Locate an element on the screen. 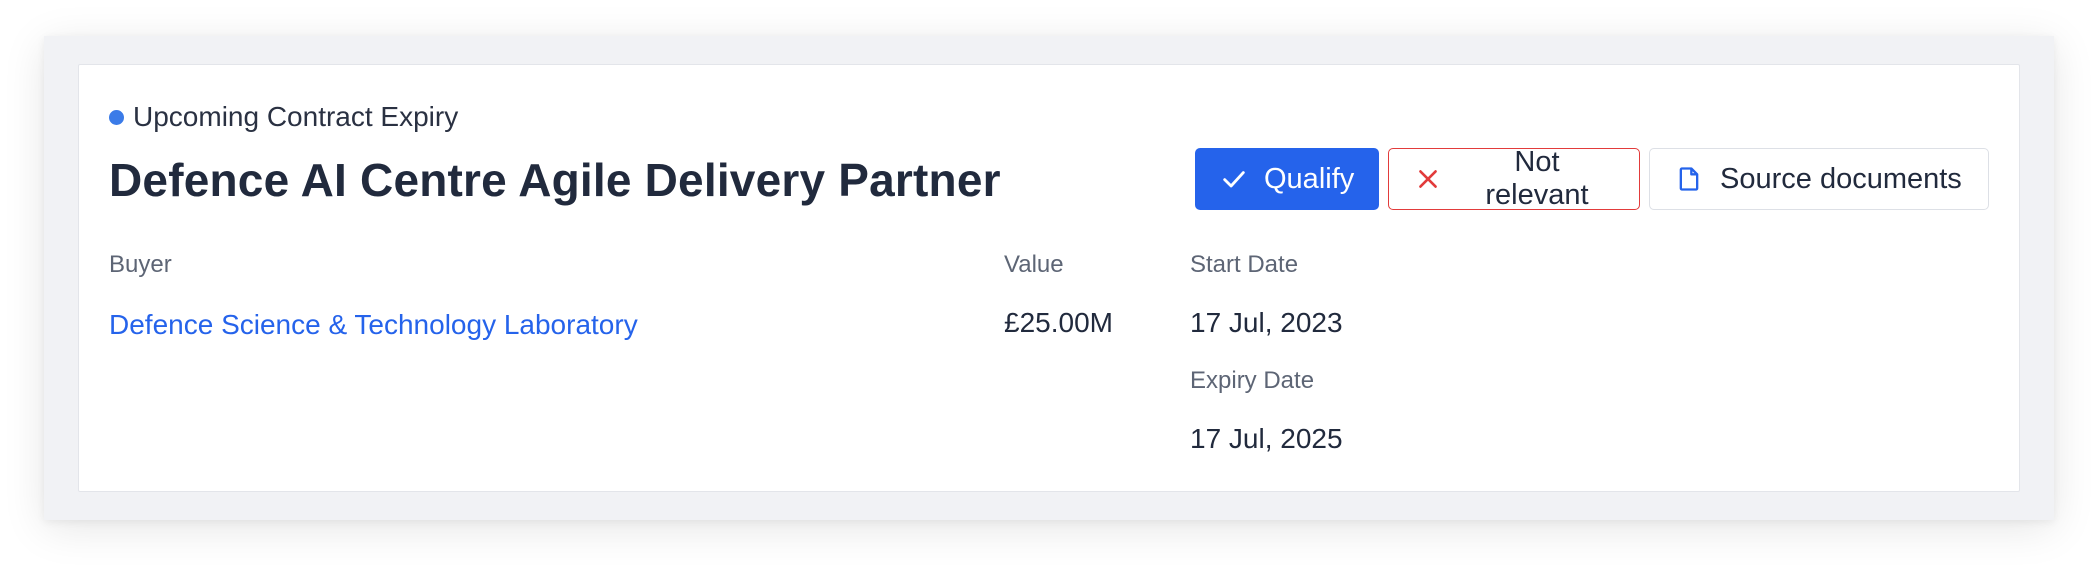 The height and width of the screenshot is (572, 2098). document-icon is located at coordinates (1689, 179).